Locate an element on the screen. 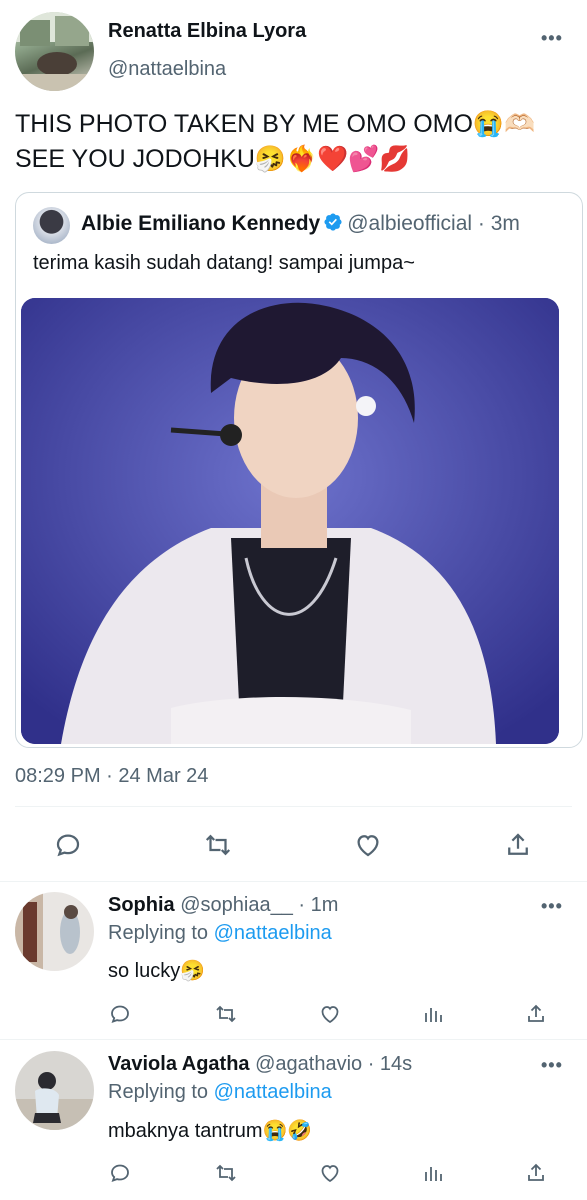 This screenshot has width=587, height=1200. verified-icon is located at coordinates (333, 222).